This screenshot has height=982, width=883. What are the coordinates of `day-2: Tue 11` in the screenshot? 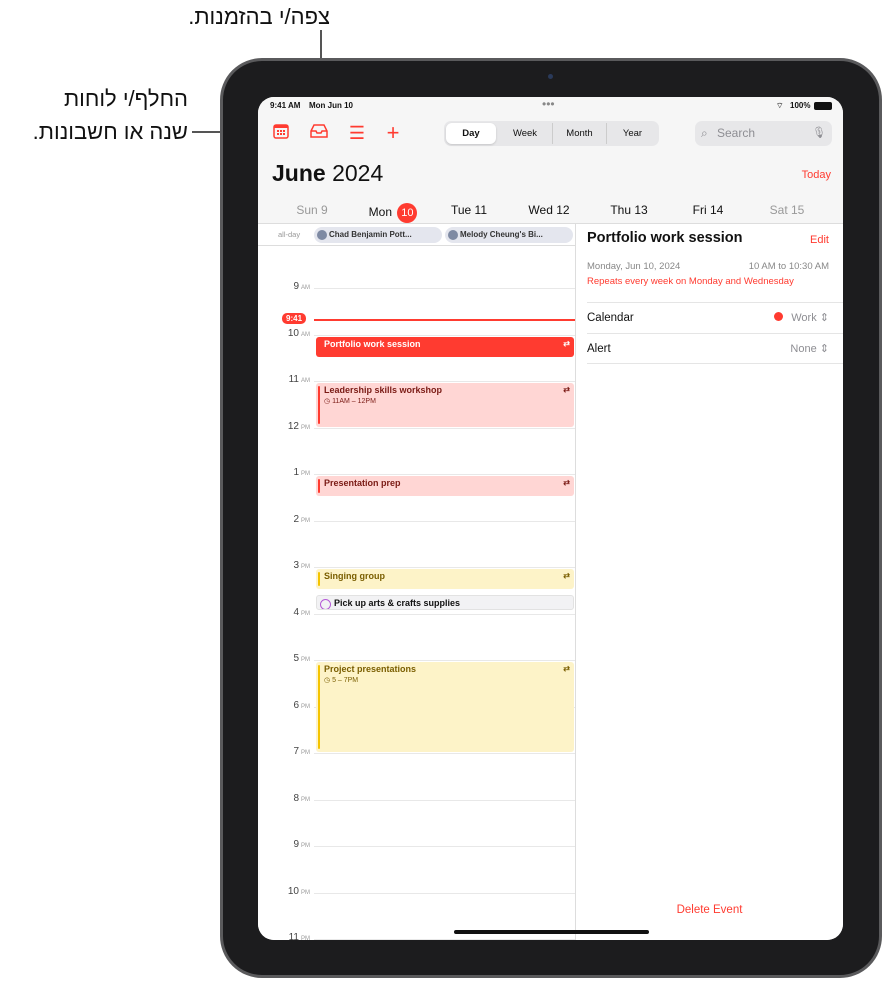 It's located at (469, 210).